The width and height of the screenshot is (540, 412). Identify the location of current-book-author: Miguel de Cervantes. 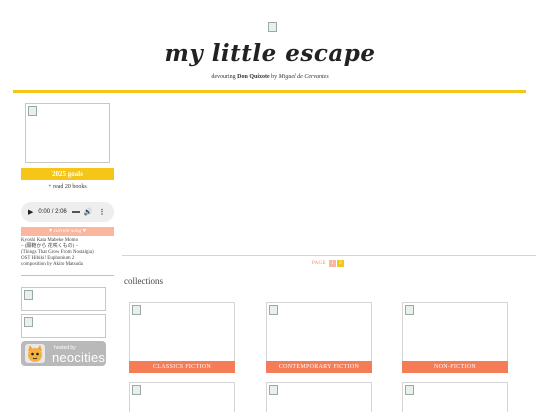
(303, 77).